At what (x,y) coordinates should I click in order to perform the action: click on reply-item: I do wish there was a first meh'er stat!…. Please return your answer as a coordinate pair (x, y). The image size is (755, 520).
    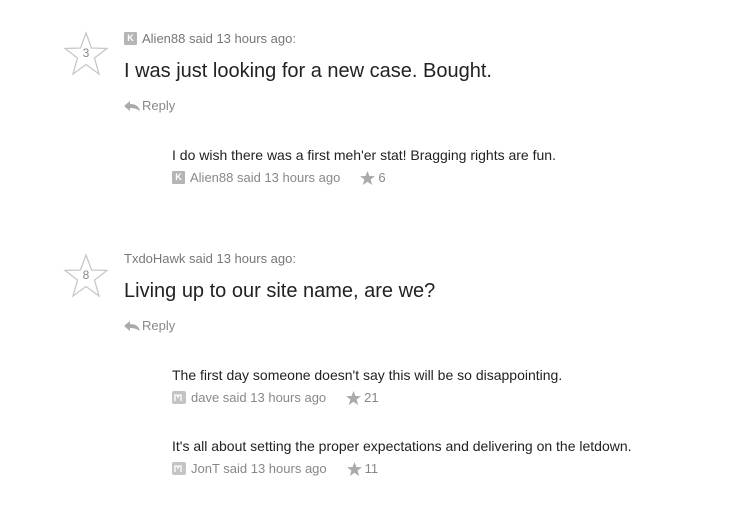
    Looking at the image, I should click on (452, 166).